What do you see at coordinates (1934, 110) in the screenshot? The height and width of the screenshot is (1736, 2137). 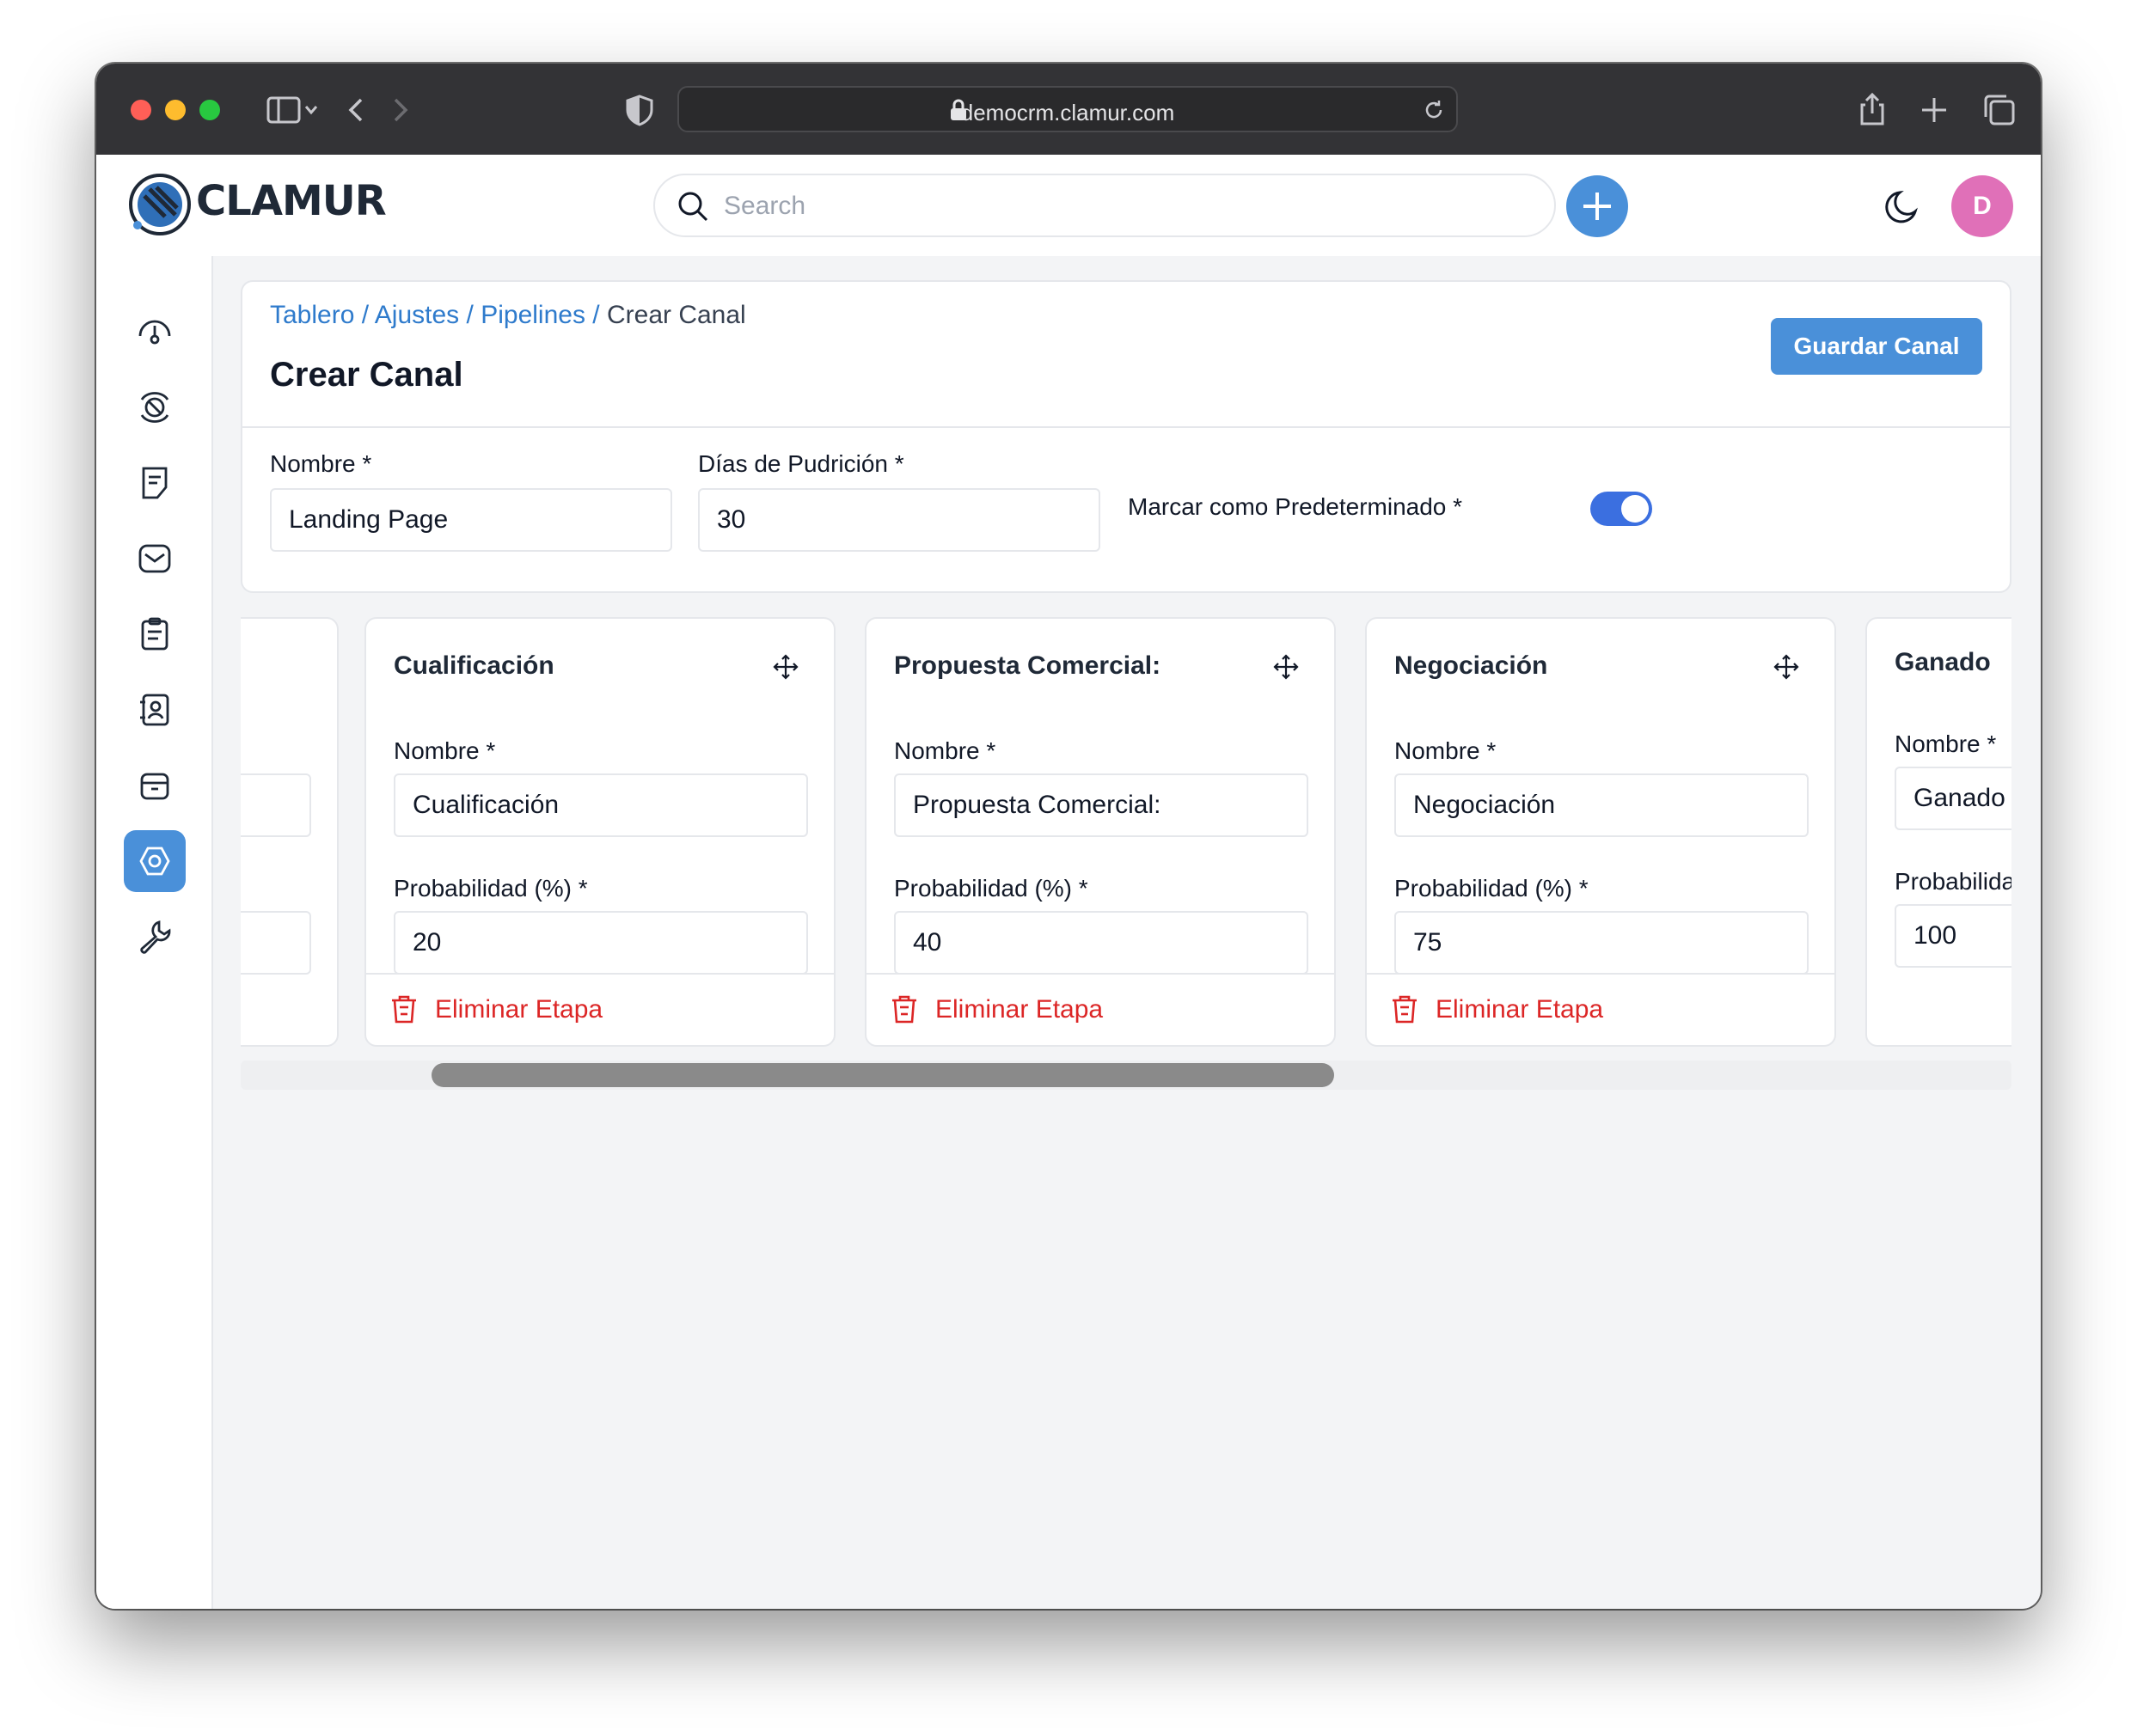 I see `new-tab-icon` at bounding box center [1934, 110].